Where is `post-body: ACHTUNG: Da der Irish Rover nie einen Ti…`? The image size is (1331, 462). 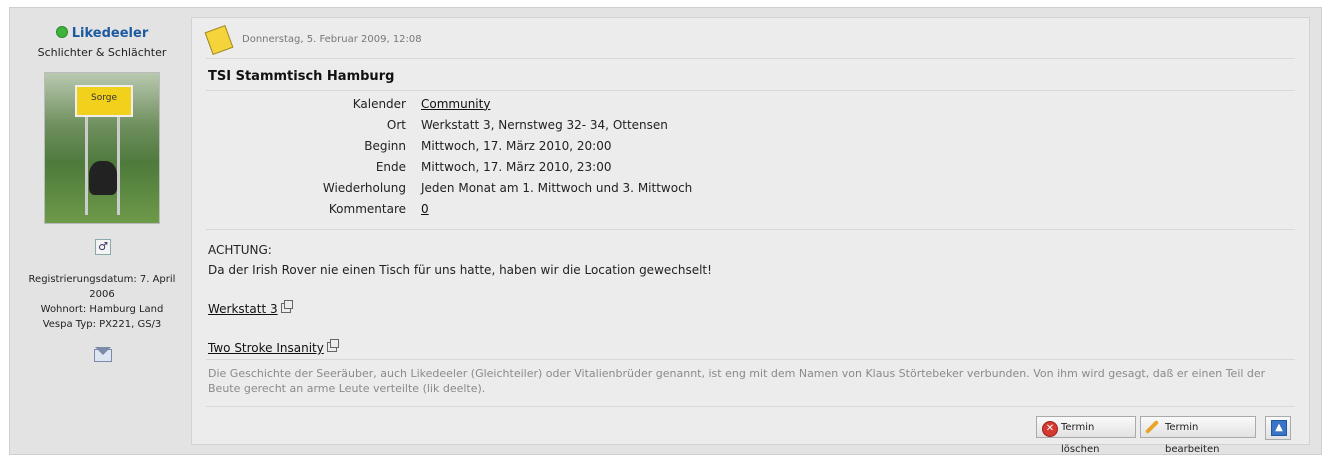 post-body: ACHTUNG: Da der Irish Rover nie einen Ti… is located at coordinates (460, 299).